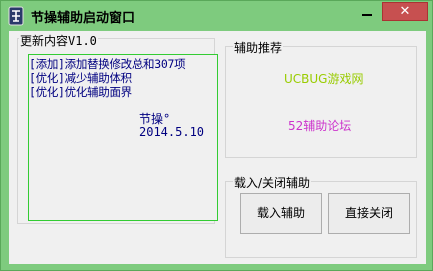 Image resolution: width=433 pixels, height=271 pixels. Describe the element at coordinates (369, 213) in the screenshot. I see `close-directly-button: 直接关闭` at that location.